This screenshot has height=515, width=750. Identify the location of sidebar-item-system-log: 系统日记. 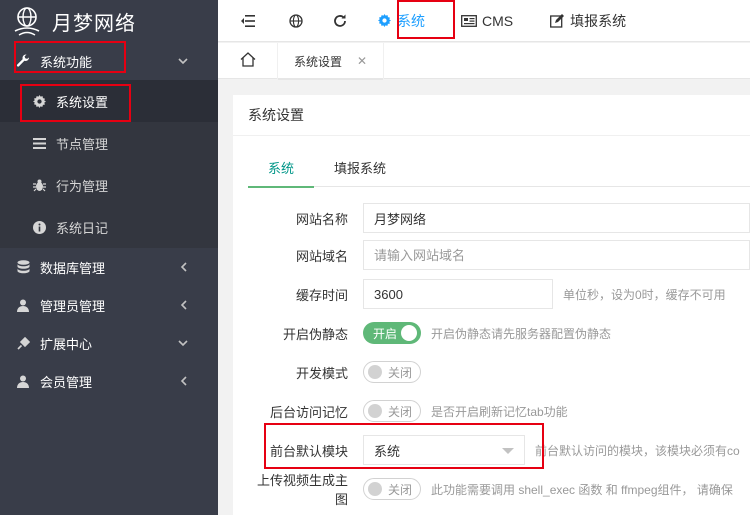
(109, 227).